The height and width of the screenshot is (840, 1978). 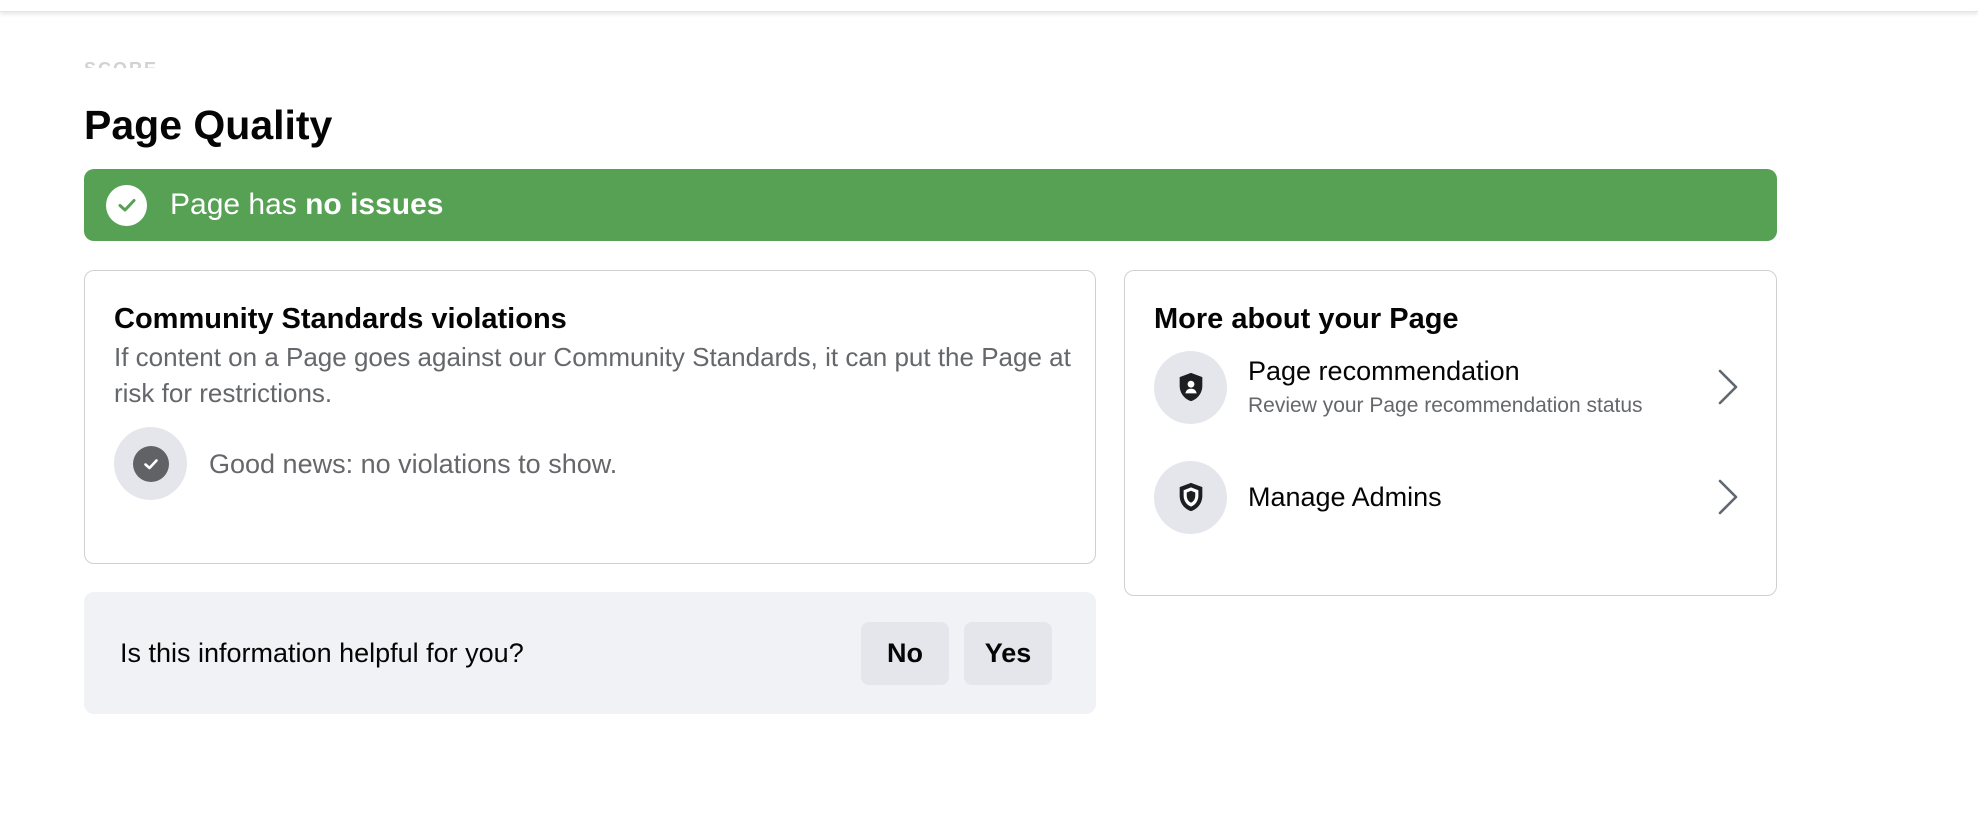 What do you see at coordinates (1190, 387) in the screenshot?
I see `shield-person-icon` at bounding box center [1190, 387].